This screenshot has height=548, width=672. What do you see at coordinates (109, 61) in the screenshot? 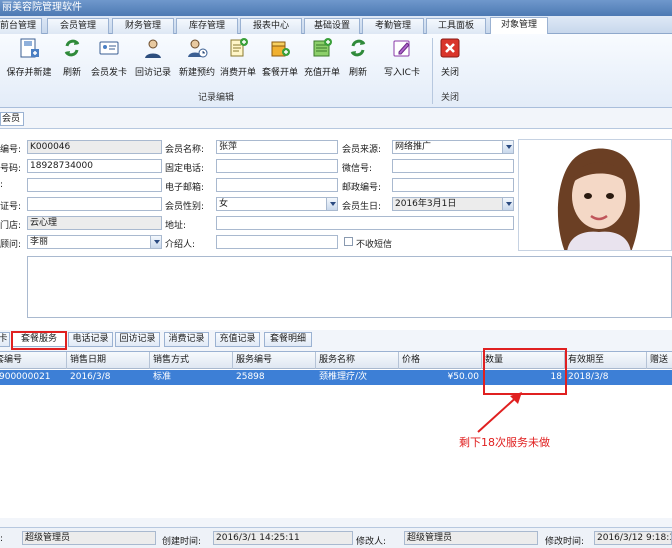
I see `member-card-button: 会员发卡` at bounding box center [109, 61].